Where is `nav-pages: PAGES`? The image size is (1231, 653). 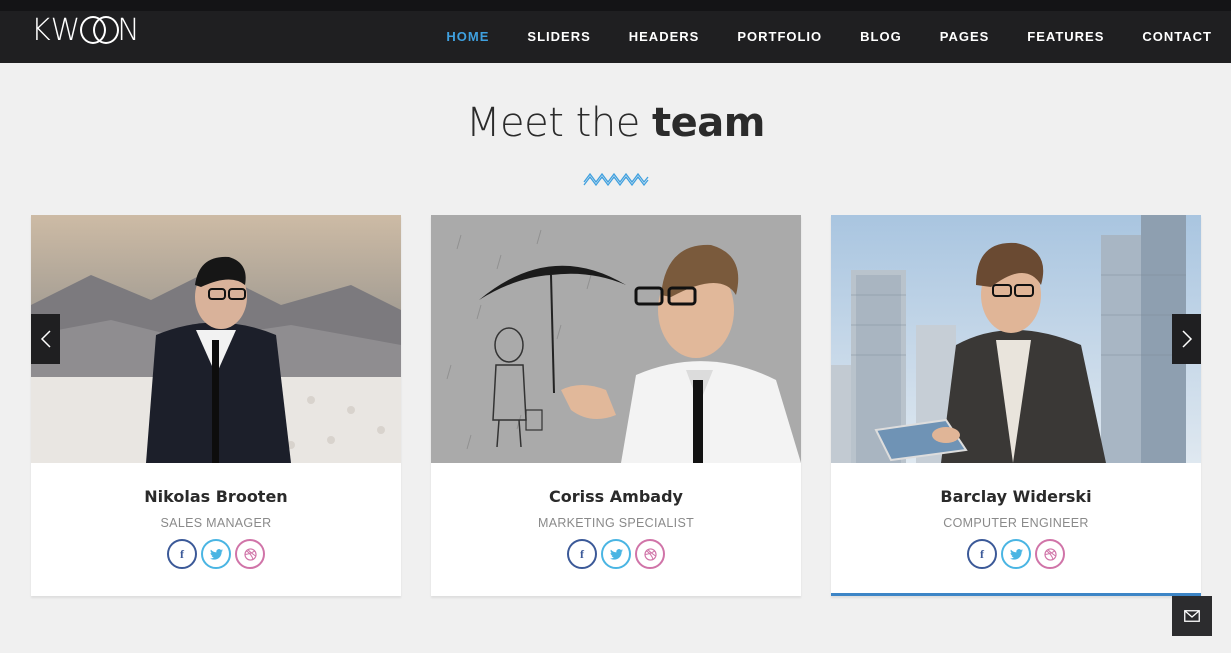
nav-pages: PAGES is located at coordinates (965, 37).